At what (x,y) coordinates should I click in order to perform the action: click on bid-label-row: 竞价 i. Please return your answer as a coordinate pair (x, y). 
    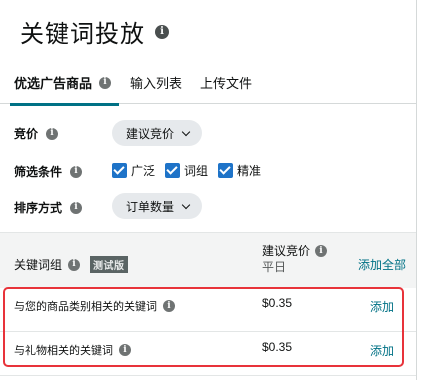
    Looking at the image, I should click on (36, 133).